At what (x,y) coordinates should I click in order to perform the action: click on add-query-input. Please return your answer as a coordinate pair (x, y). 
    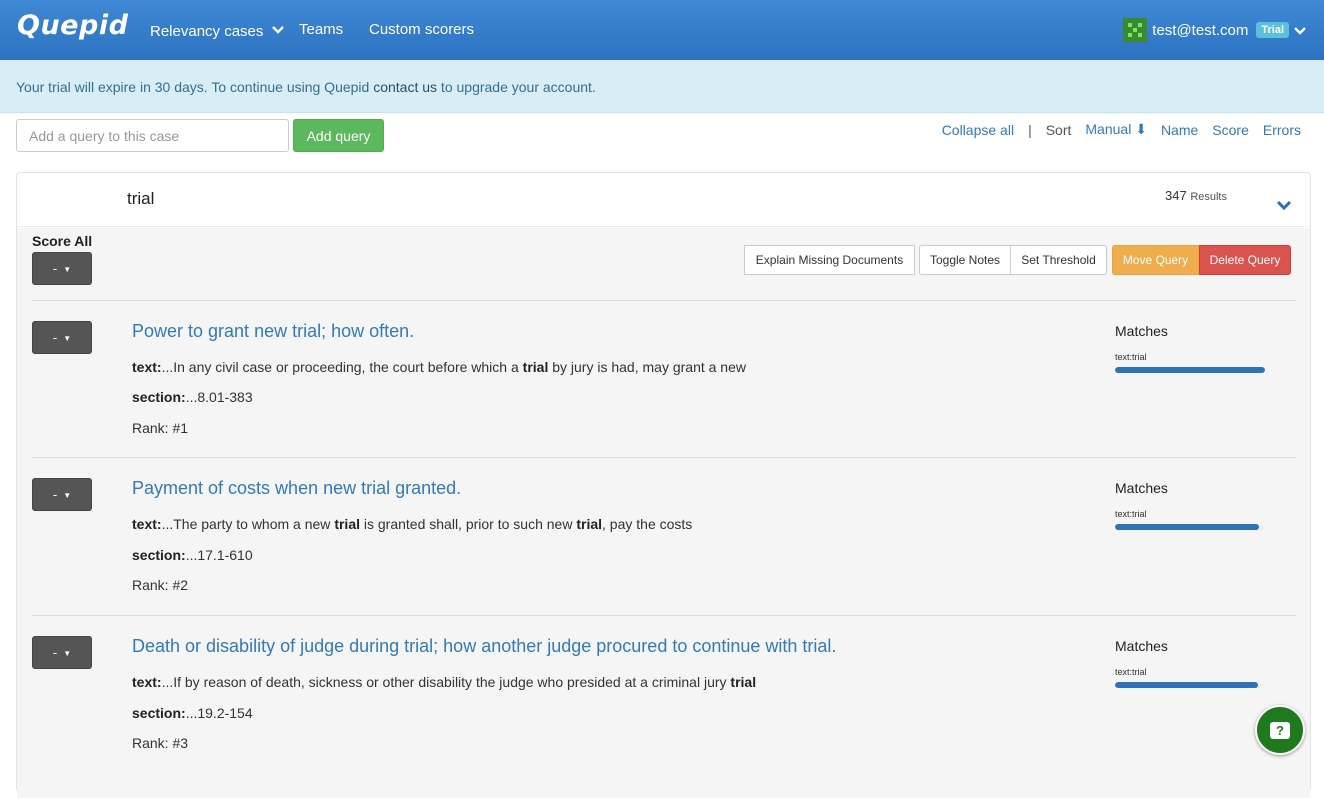
    Looking at the image, I should click on (152, 135).